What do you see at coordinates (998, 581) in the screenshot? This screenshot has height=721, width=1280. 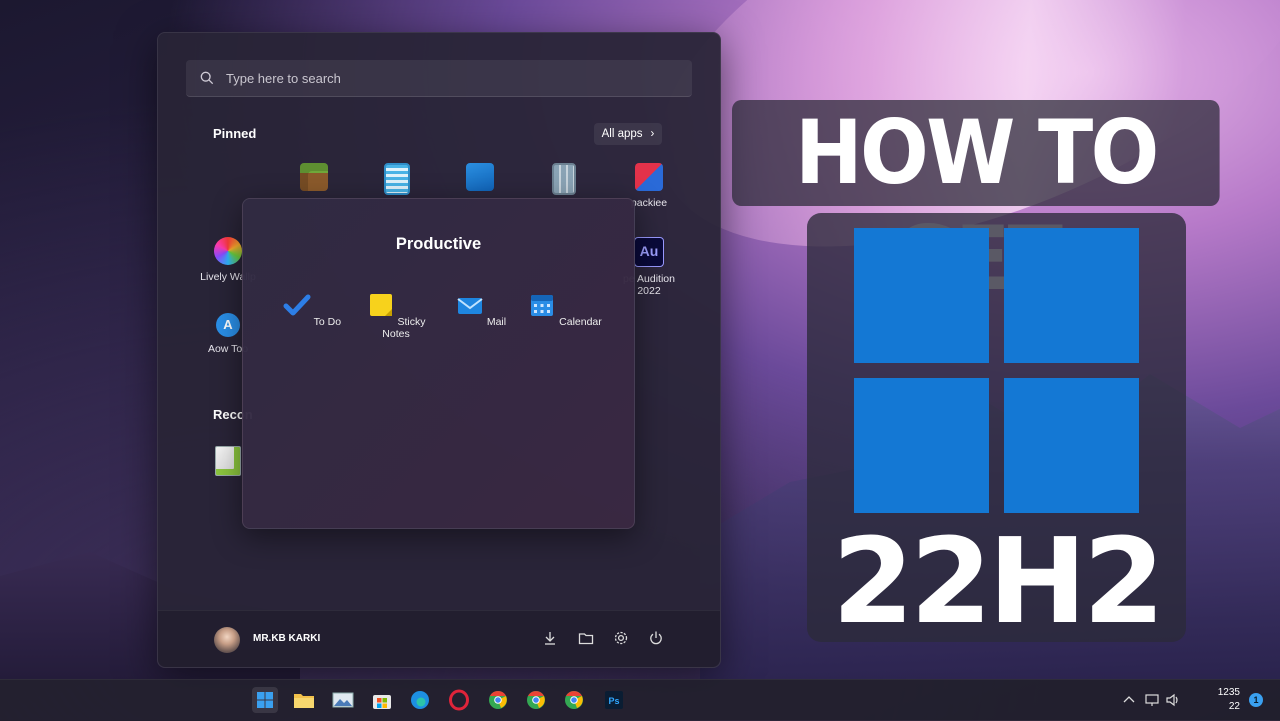 I see `version-label: 22H2` at bounding box center [998, 581].